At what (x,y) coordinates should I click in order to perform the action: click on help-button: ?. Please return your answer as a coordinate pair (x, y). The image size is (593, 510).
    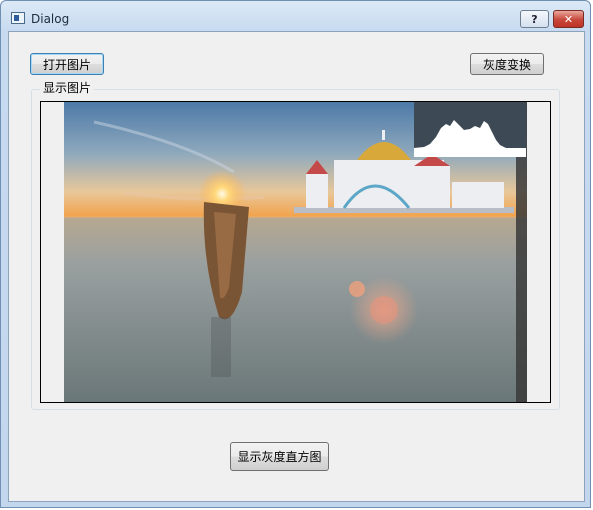
    Looking at the image, I should click on (534, 19).